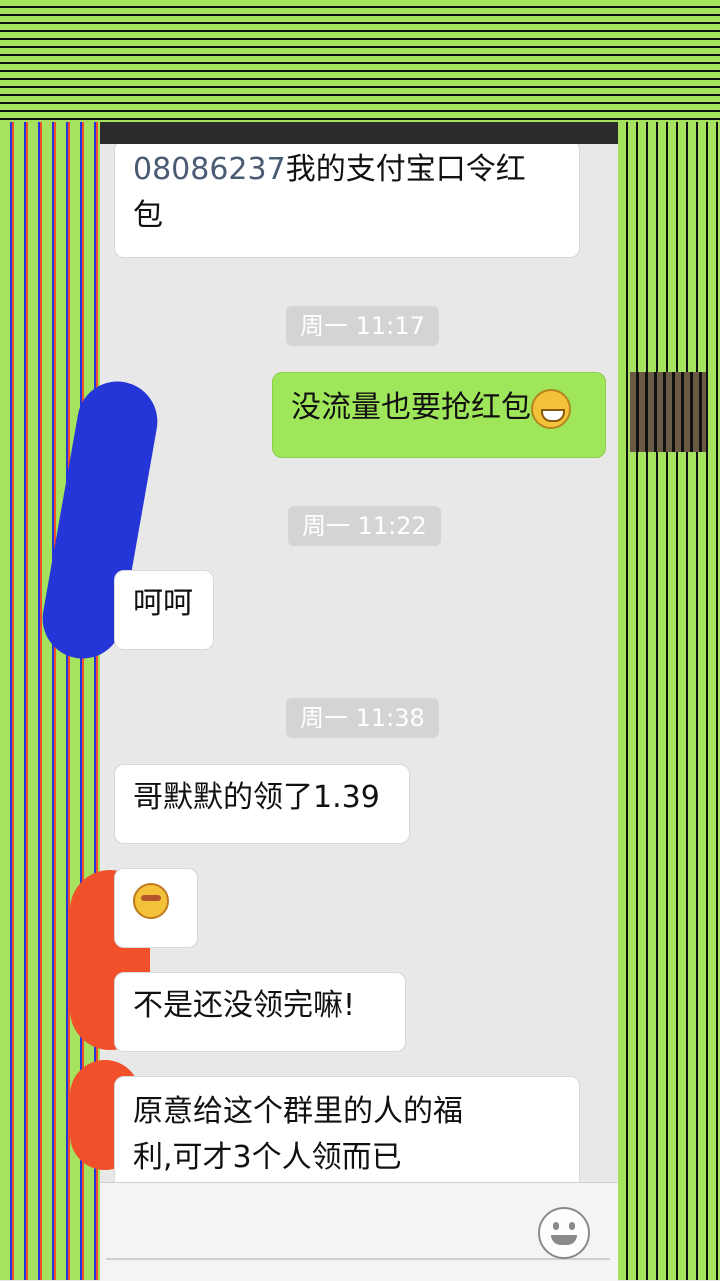 The width and height of the screenshot is (720, 1281). What do you see at coordinates (668, 412) in the screenshot?
I see `my-avatar` at bounding box center [668, 412].